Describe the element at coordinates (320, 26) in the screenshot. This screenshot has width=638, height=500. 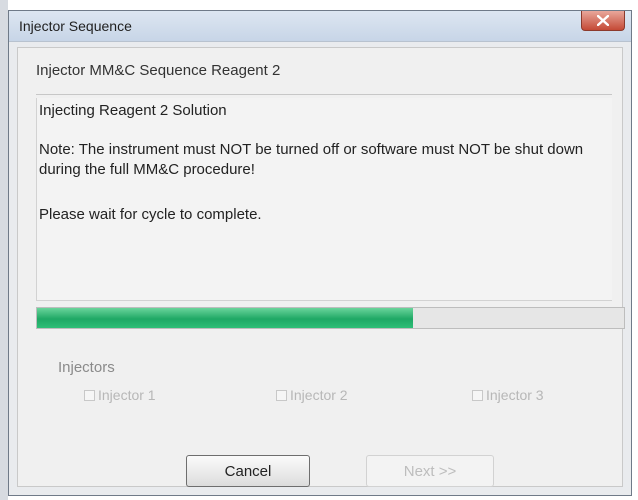
I see `title-bar: Injector Sequence` at that location.